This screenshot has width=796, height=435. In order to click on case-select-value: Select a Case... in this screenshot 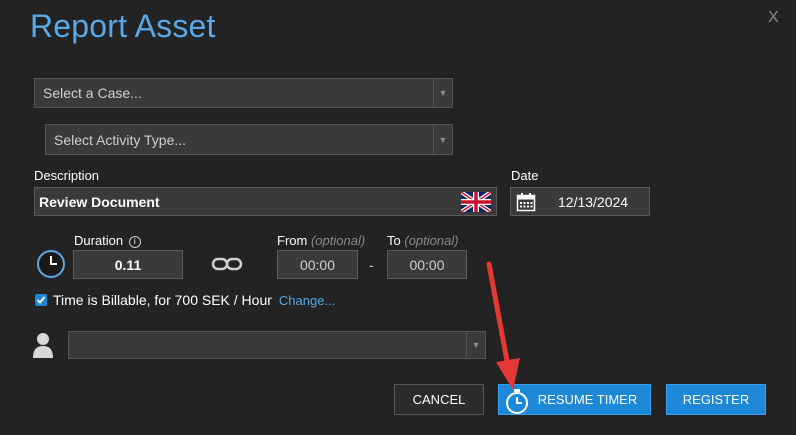, I will do `click(92, 93)`.